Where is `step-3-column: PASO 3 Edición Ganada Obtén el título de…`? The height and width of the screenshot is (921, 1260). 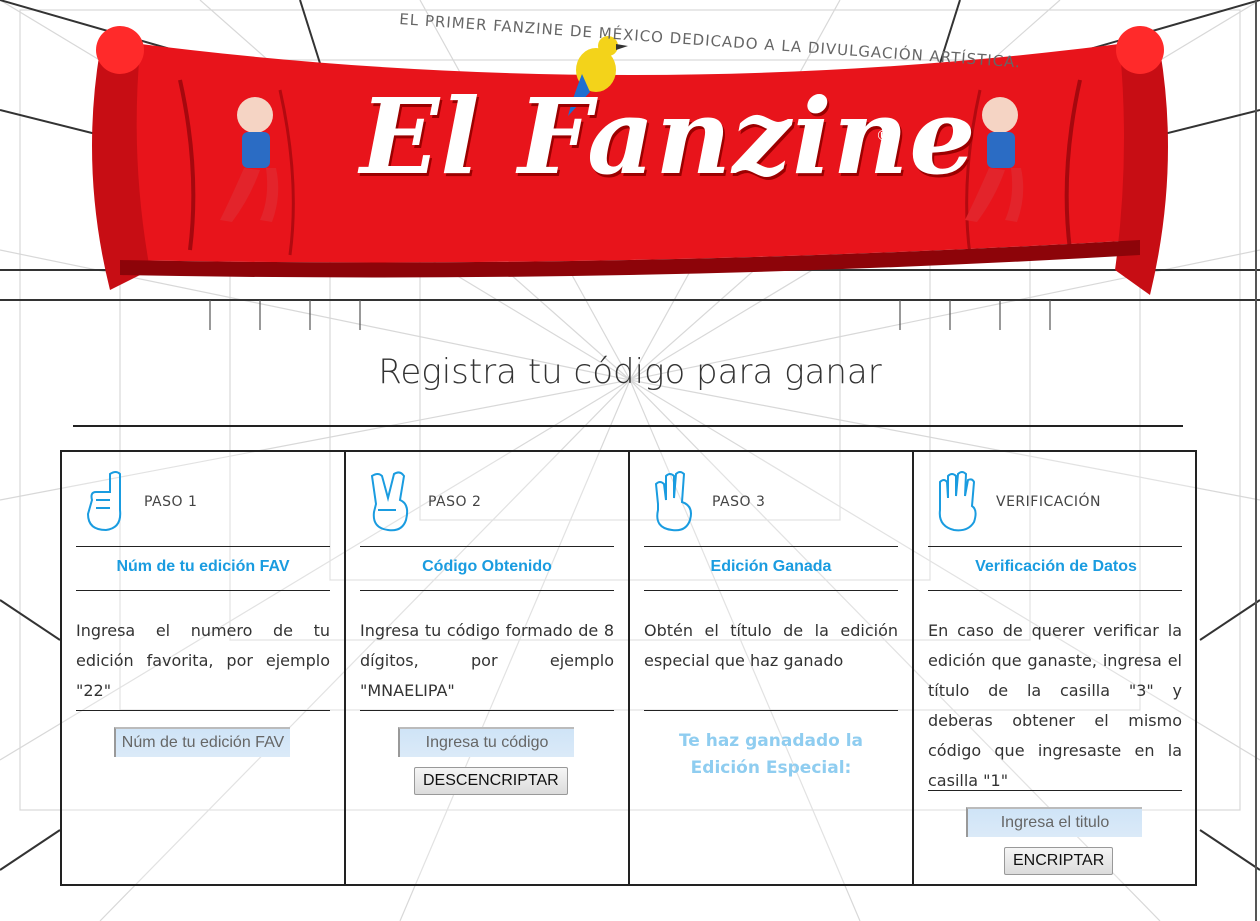
step-3-column: PASO 3 Edición Ganada Obtén el título de… is located at coordinates (772, 668).